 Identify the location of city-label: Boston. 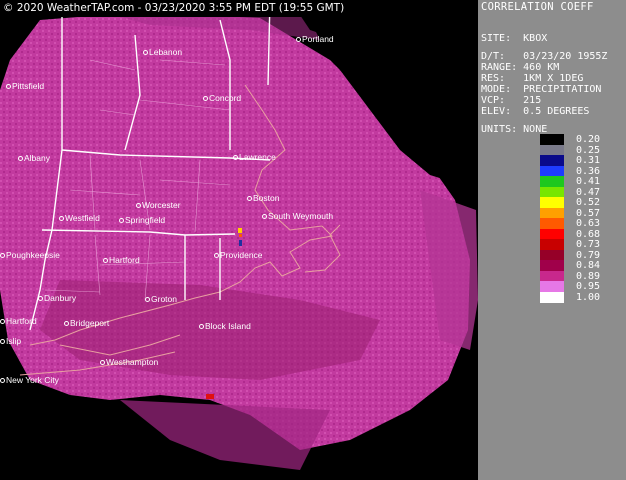
(263, 198).